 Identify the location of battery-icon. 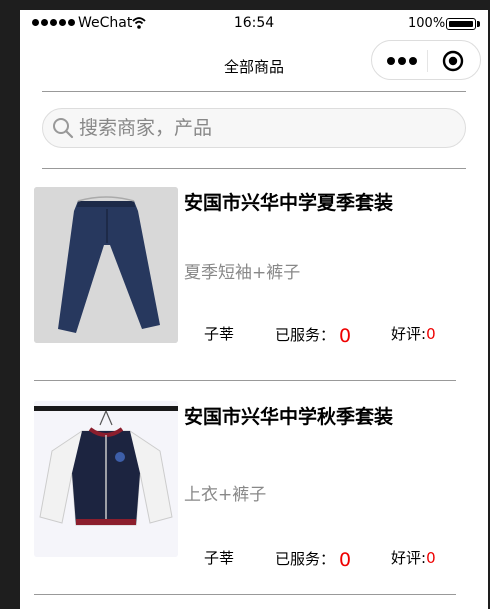
(461, 24).